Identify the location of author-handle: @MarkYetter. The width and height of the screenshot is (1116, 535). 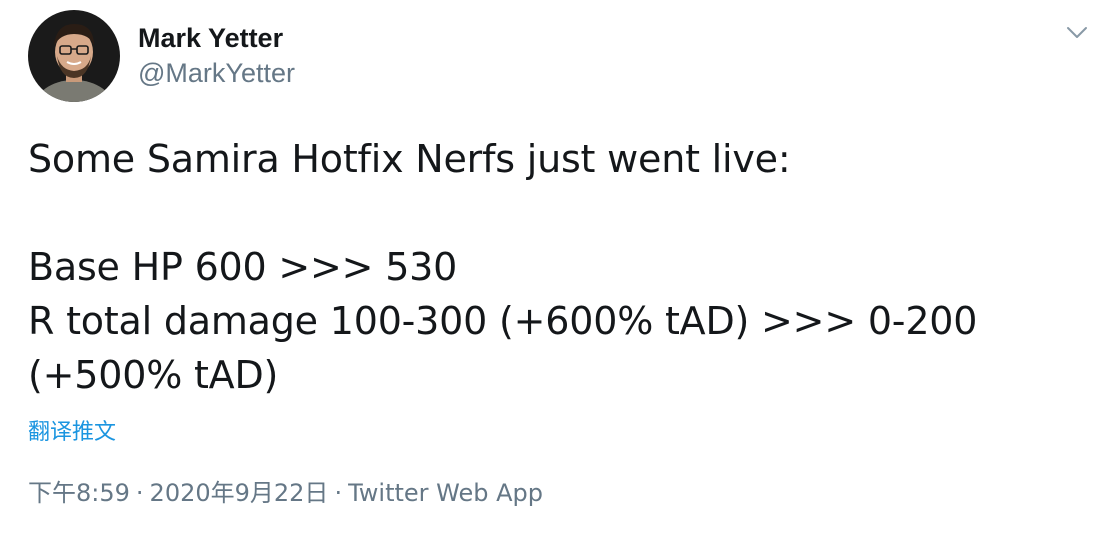
(216, 73).